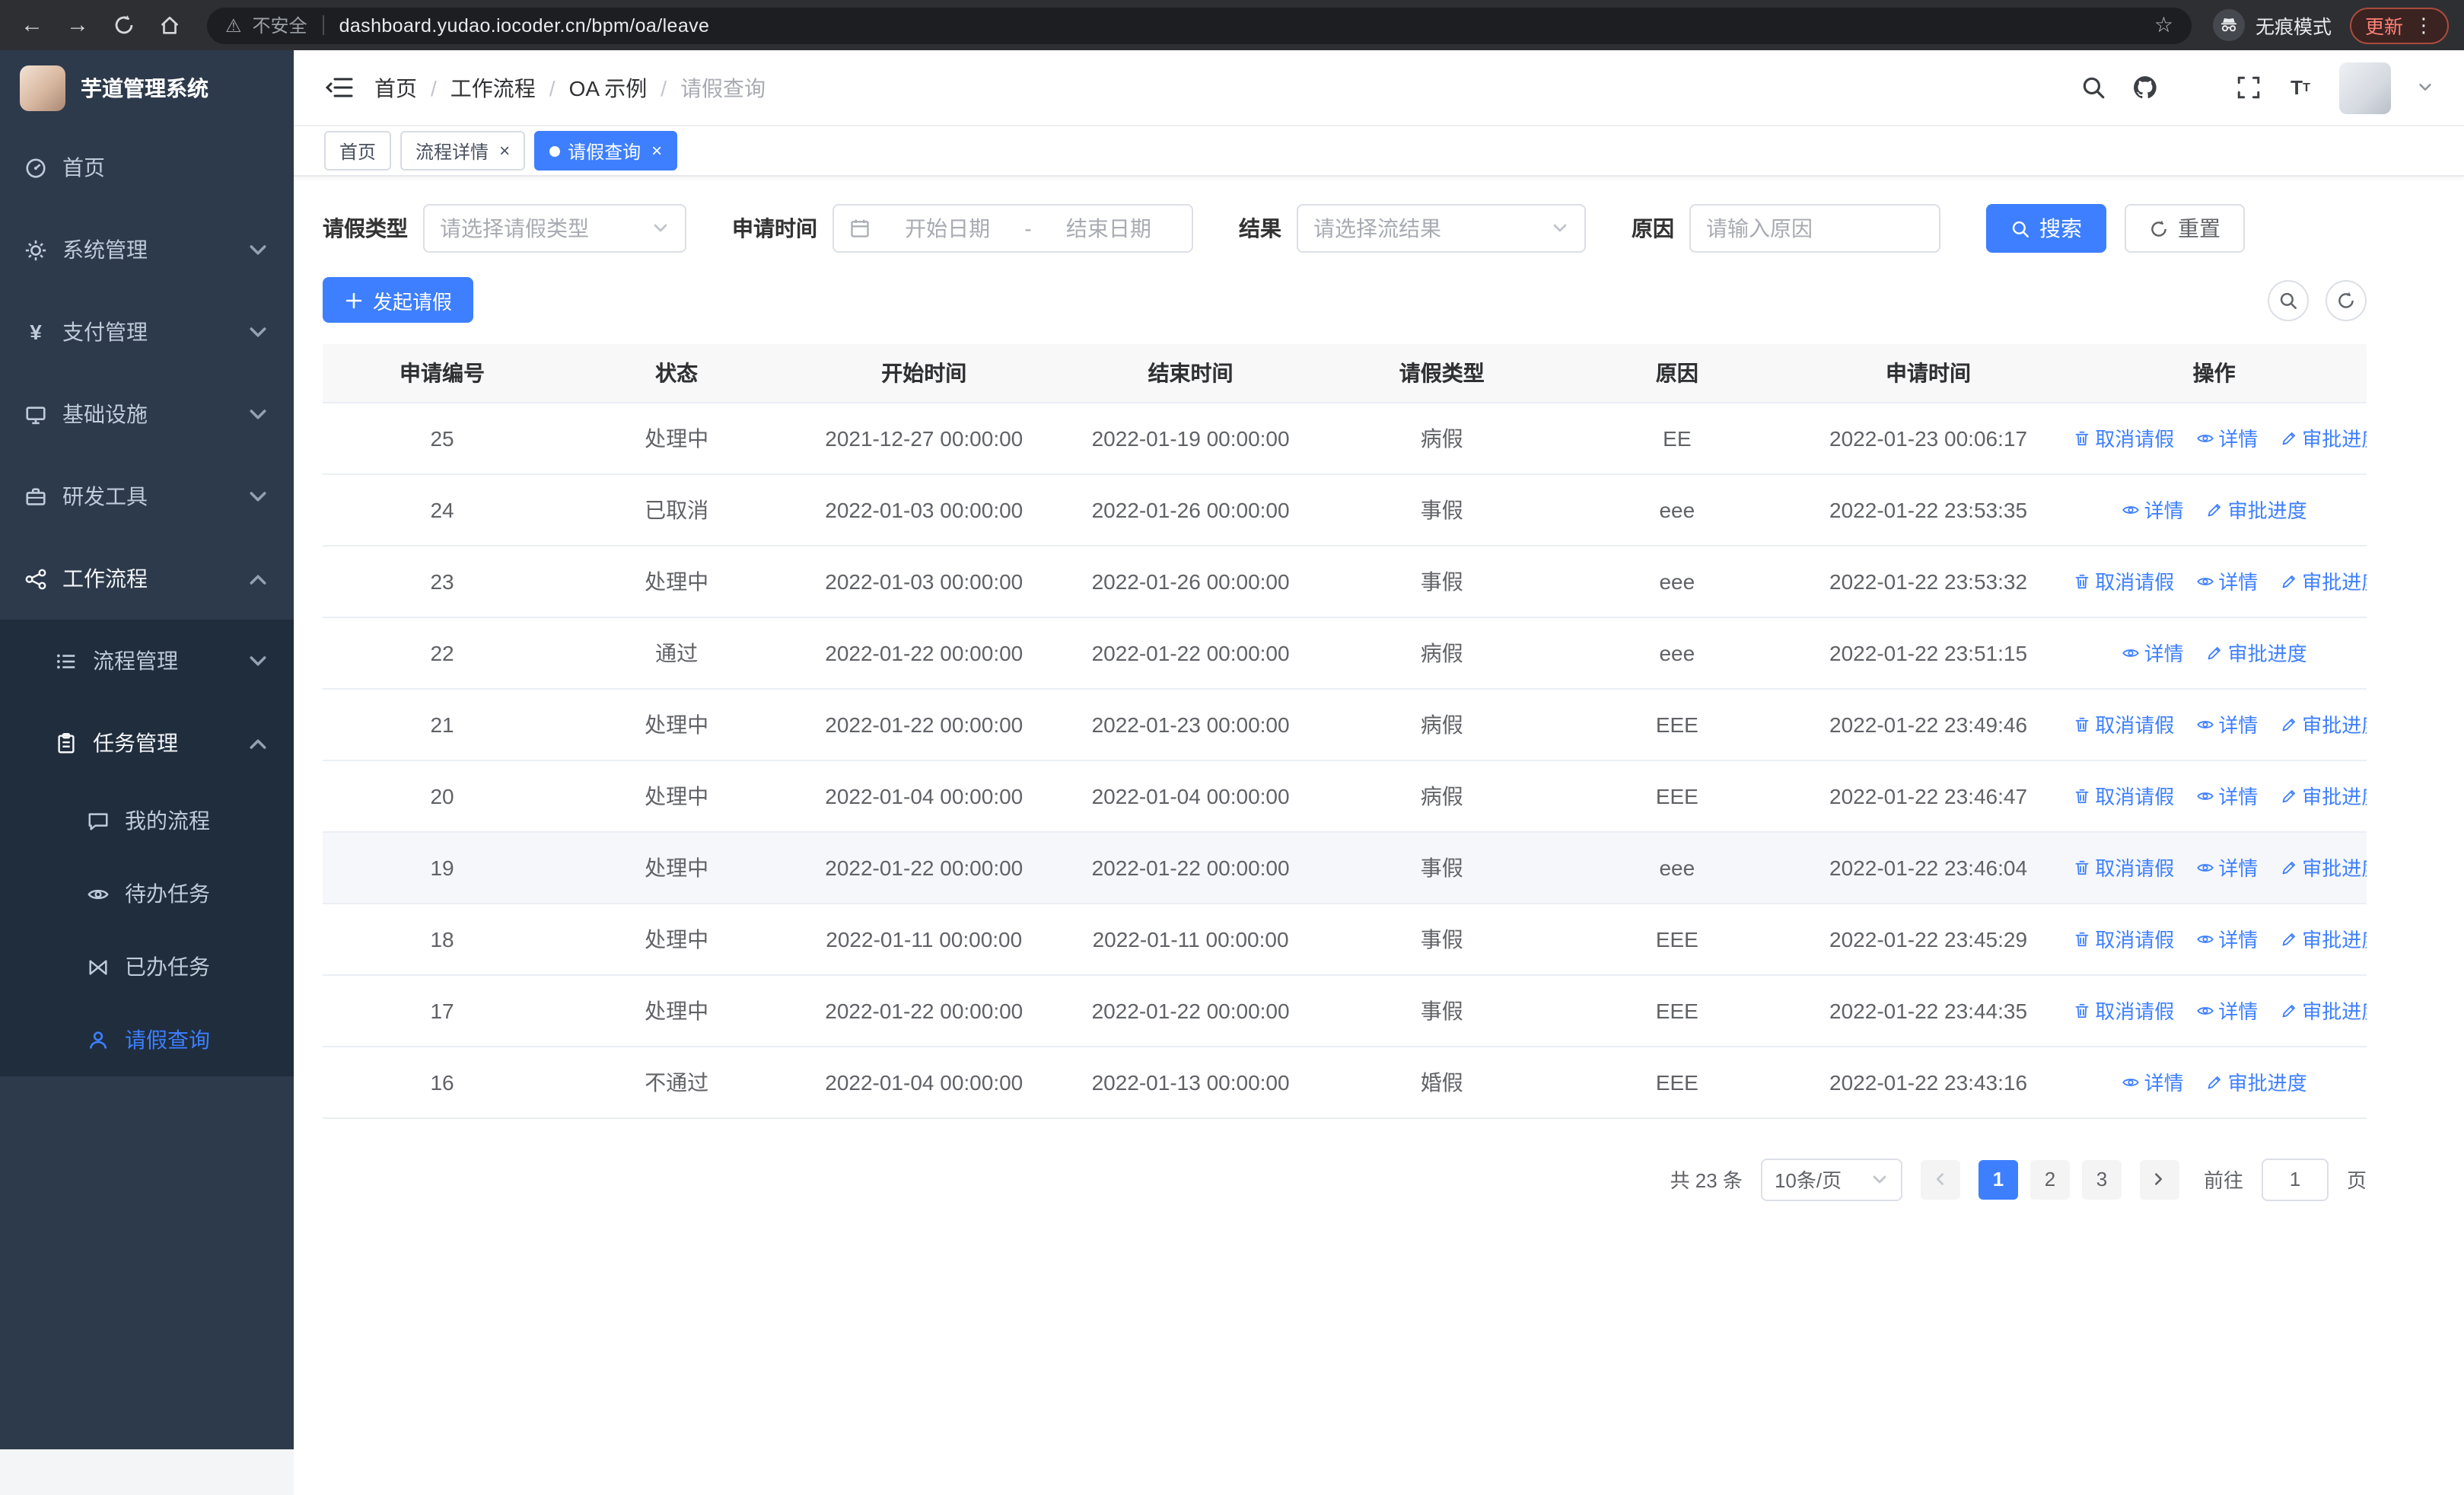 The height and width of the screenshot is (1495, 2464). What do you see at coordinates (2081, 938) in the screenshot?
I see `trash-icon` at bounding box center [2081, 938].